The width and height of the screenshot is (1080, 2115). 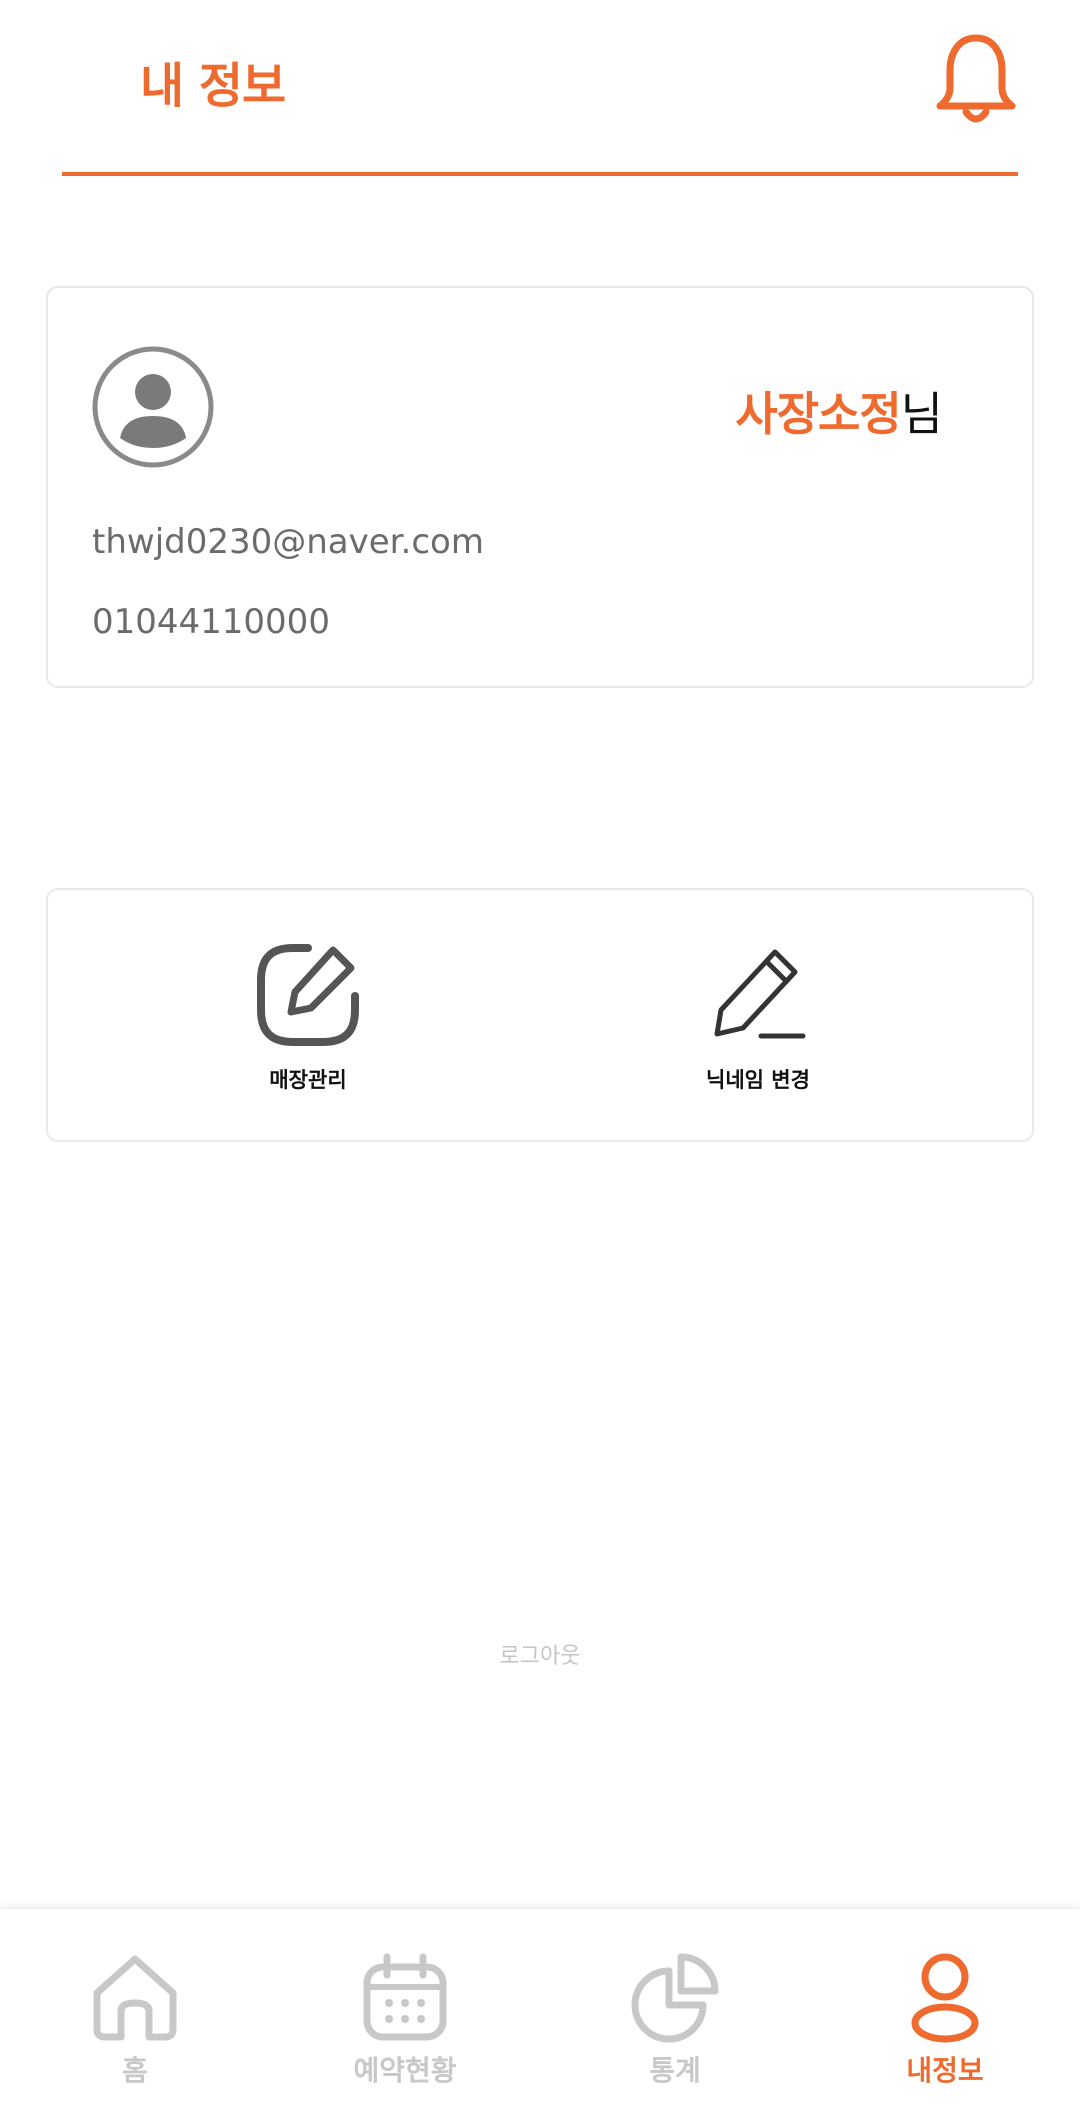 What do you see at coordinates (758, 1080) in the screenshot?
I see `change-nickname-label: 닉네임 변경` at bounding box center [758, 1080].